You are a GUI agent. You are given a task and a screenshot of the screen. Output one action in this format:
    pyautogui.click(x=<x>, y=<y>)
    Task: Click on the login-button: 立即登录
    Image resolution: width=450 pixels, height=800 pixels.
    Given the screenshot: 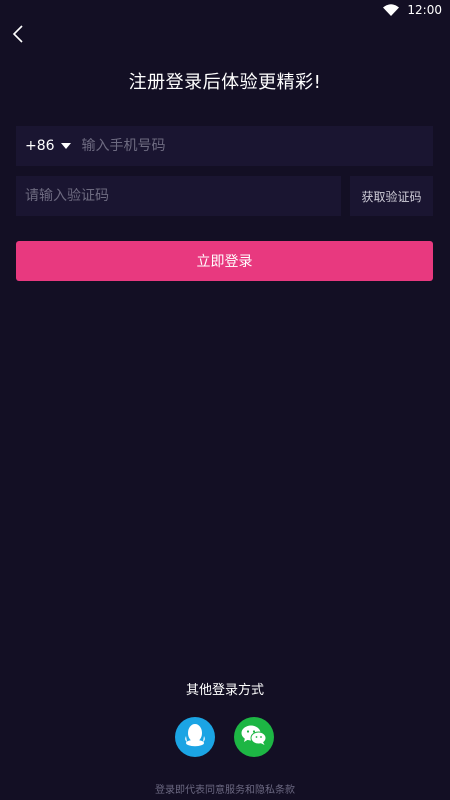 What is the action you would take?
    pyautogui.click(x=224, y=261)
    